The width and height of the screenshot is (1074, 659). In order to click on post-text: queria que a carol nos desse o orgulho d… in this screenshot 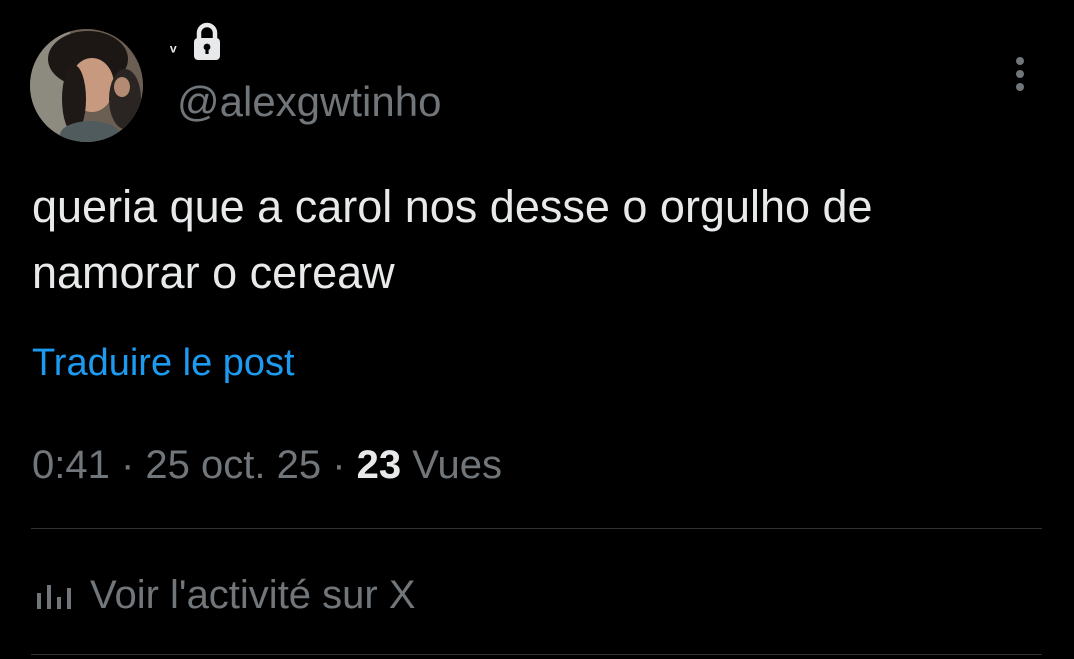, I will do `click(452, 239)`.